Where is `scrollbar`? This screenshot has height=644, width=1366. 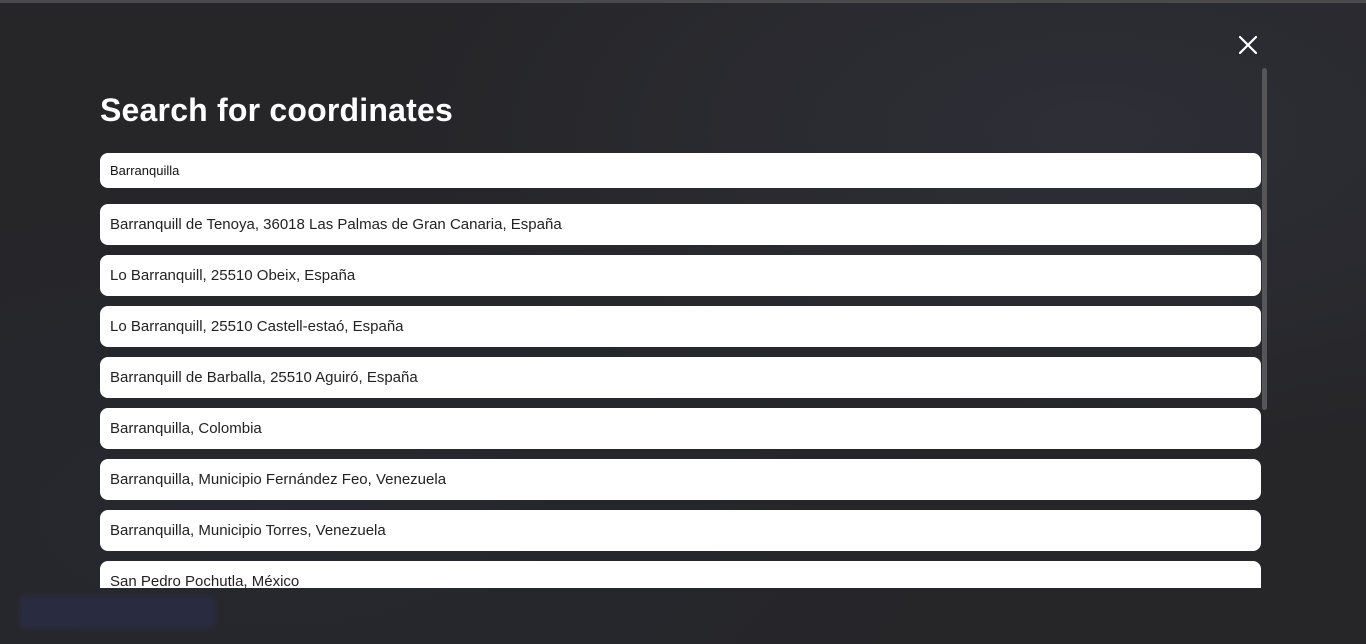
scrollbar is located at coordinates (1264, 239).